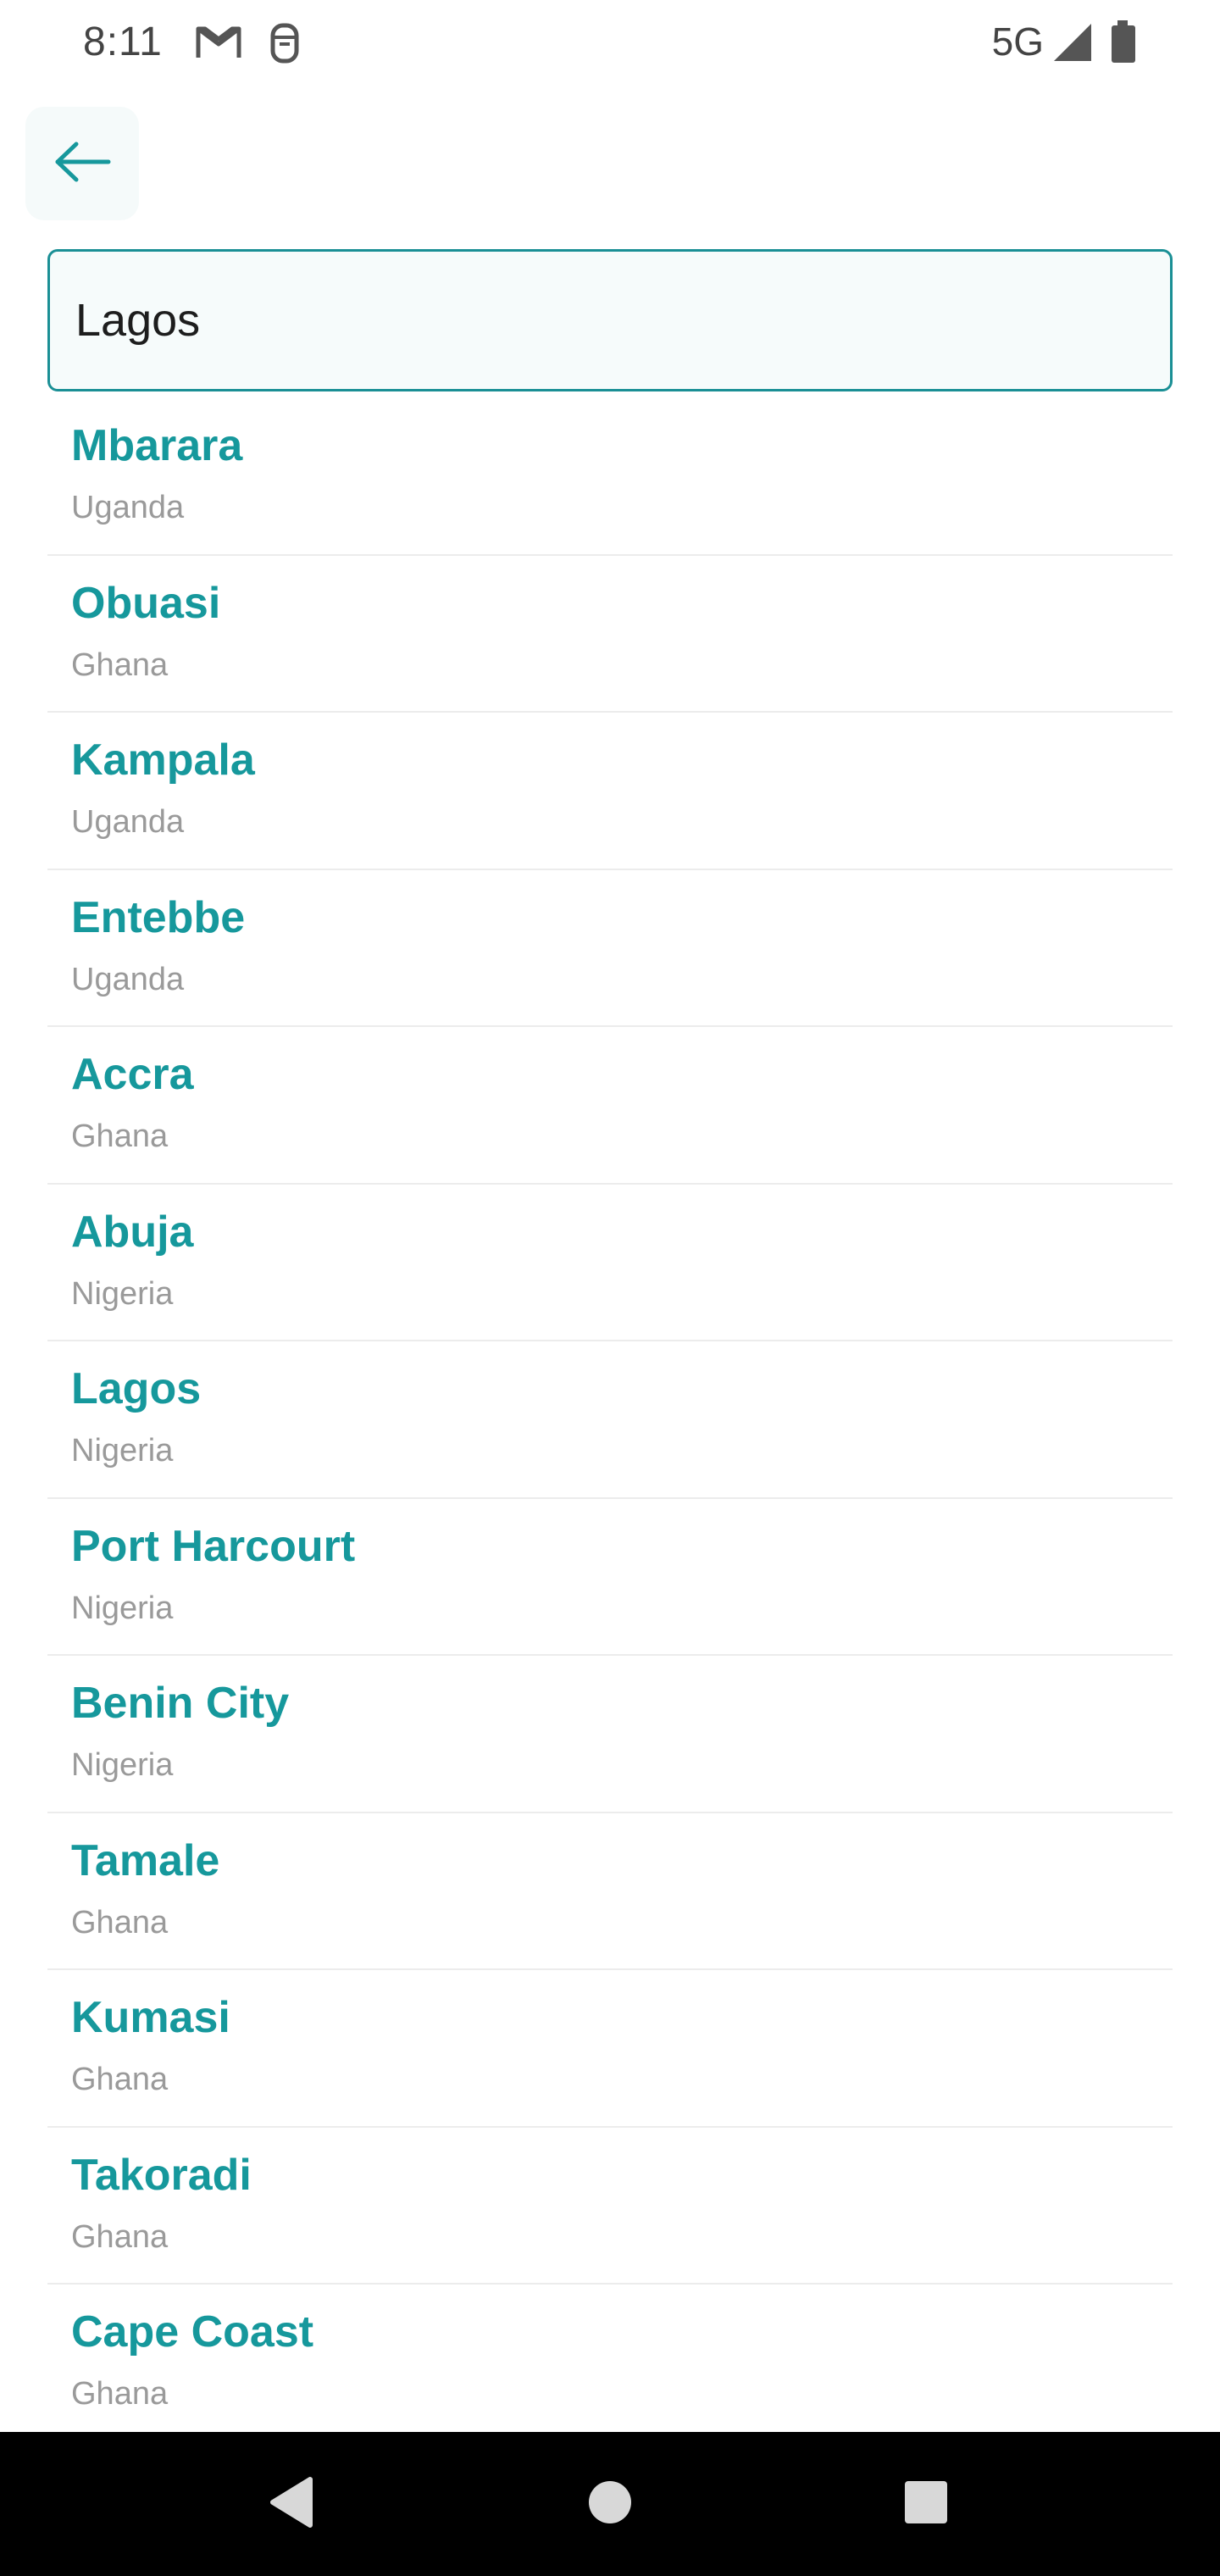  I want to click on nav-back-button, so click(292, 2504).